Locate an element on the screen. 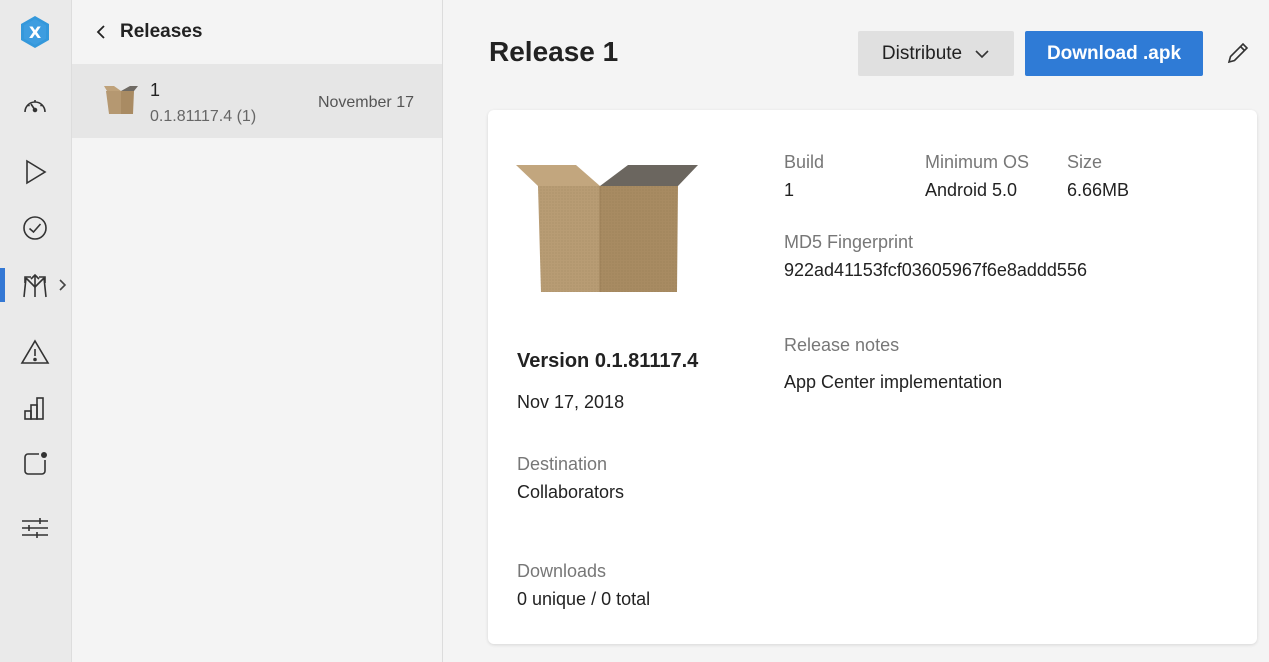 The height and width of the screenshot is (662, 1269). settings-sliders-icon is located at coordinates (35, 528).